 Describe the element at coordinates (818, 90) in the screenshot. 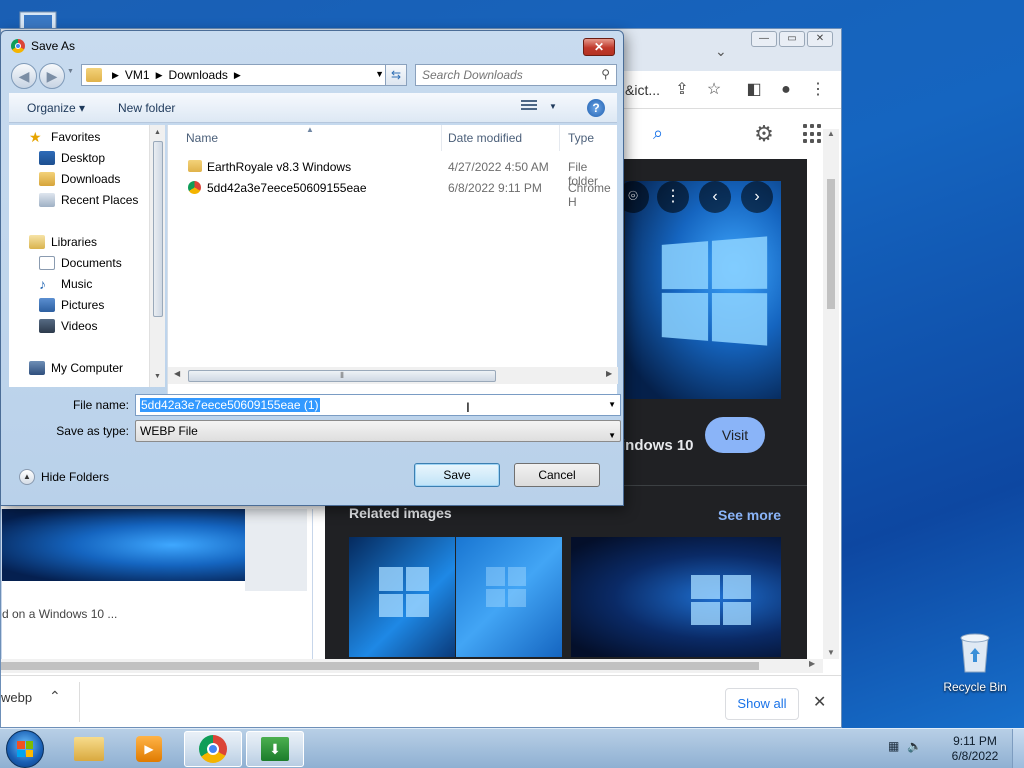

I see `chrome-menu-icon: ⋮` at that location.